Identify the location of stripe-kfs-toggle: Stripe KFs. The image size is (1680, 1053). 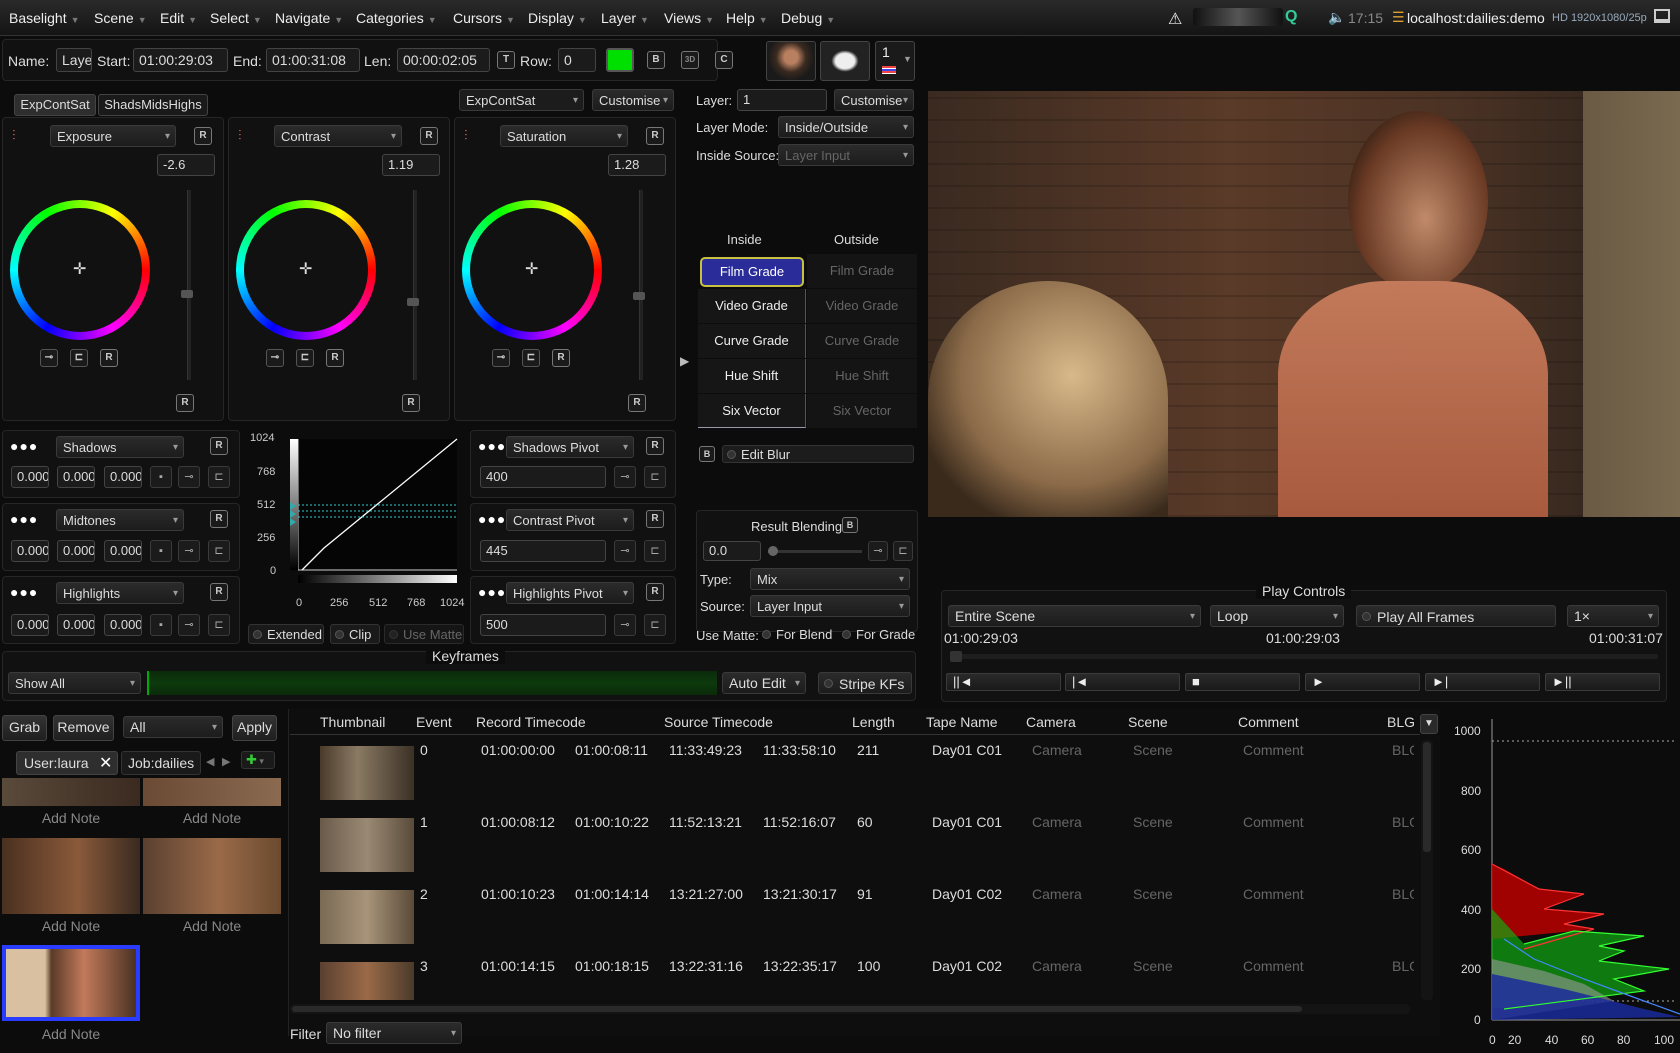
(865, 683).